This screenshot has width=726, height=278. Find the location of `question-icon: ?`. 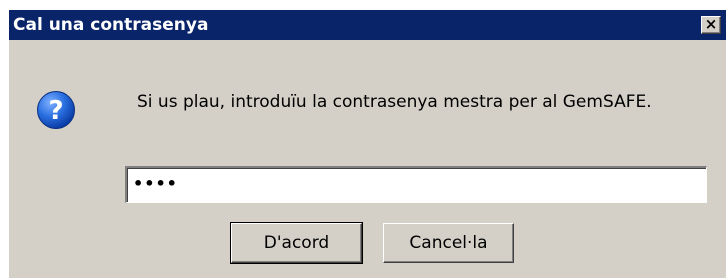

question-icon: ? is located at coordinates (56, 110).